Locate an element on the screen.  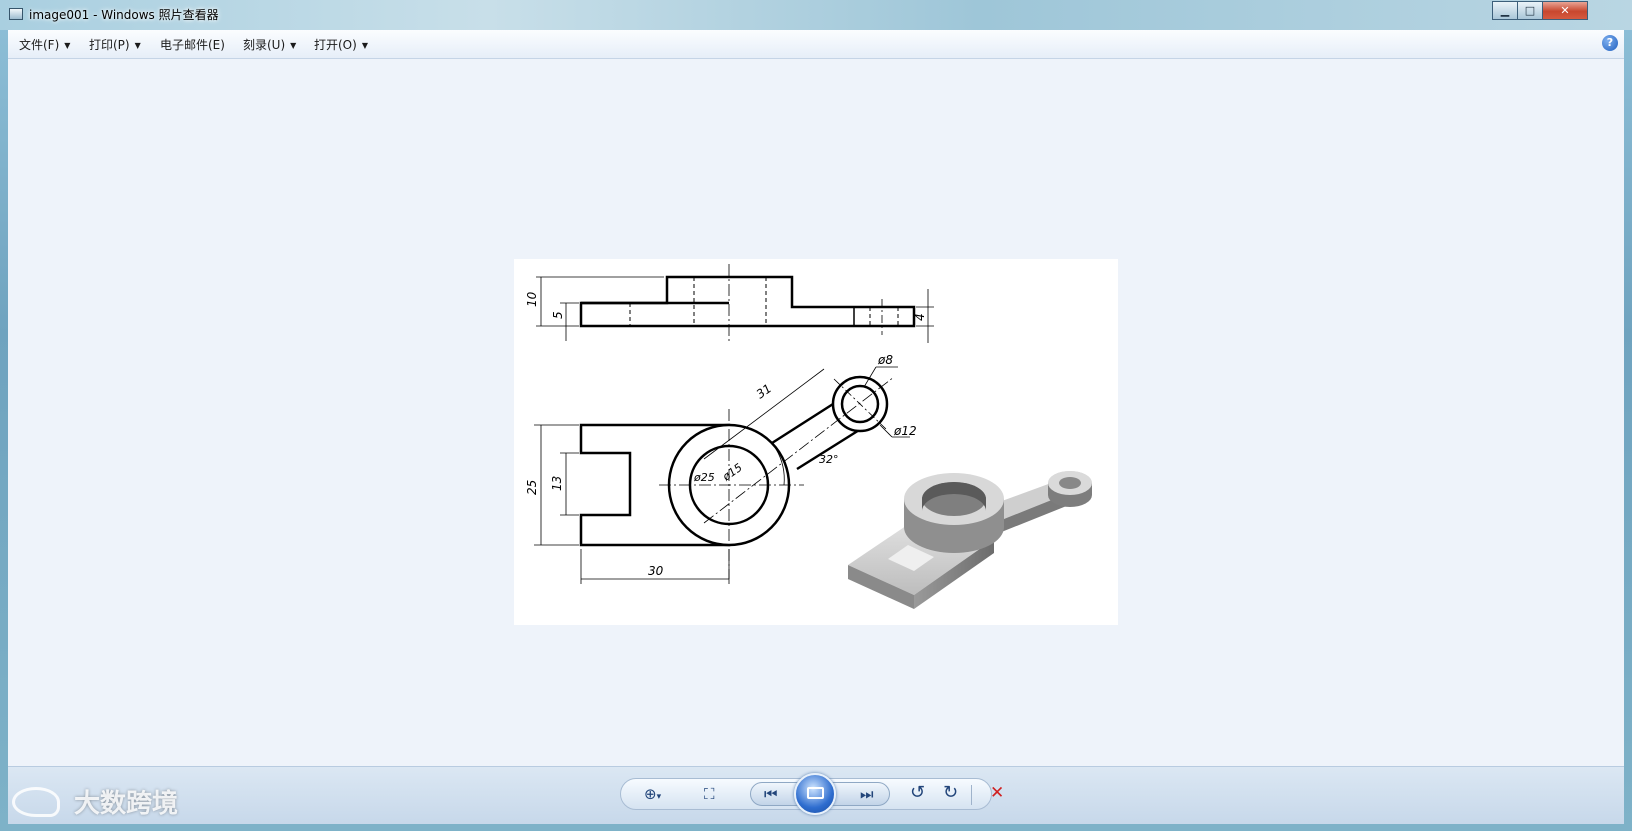
menu-email: 电子邮件(E) is located at coordinates (192, 44).